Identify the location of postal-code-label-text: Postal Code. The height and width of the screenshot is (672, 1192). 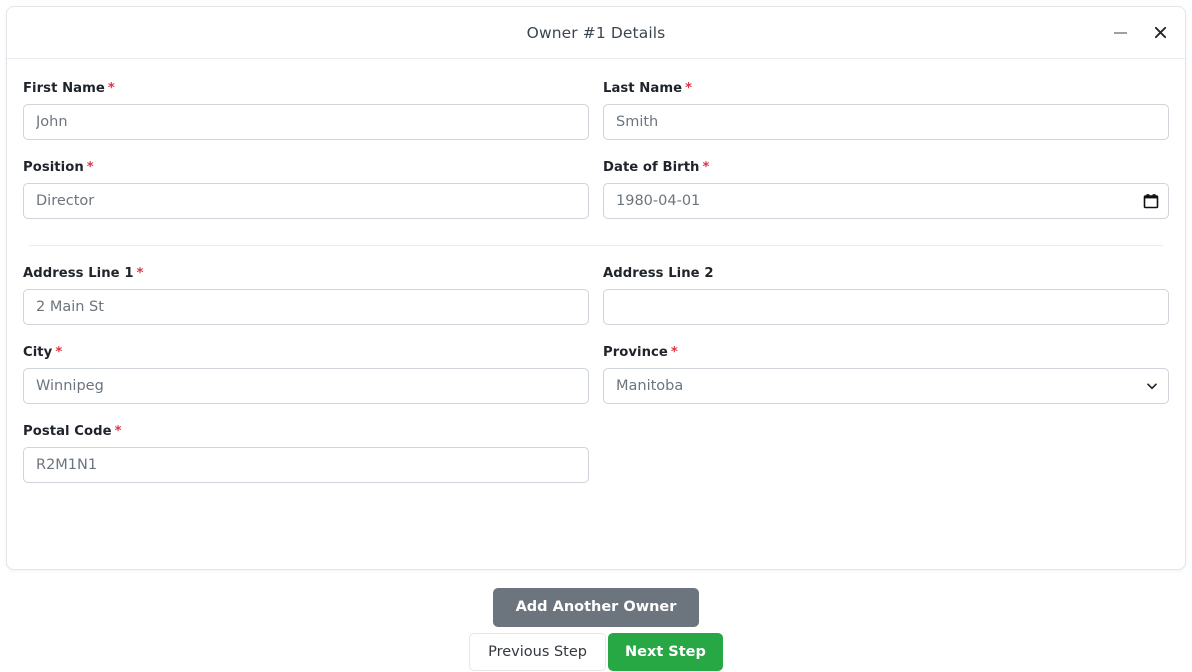
(67, 431).